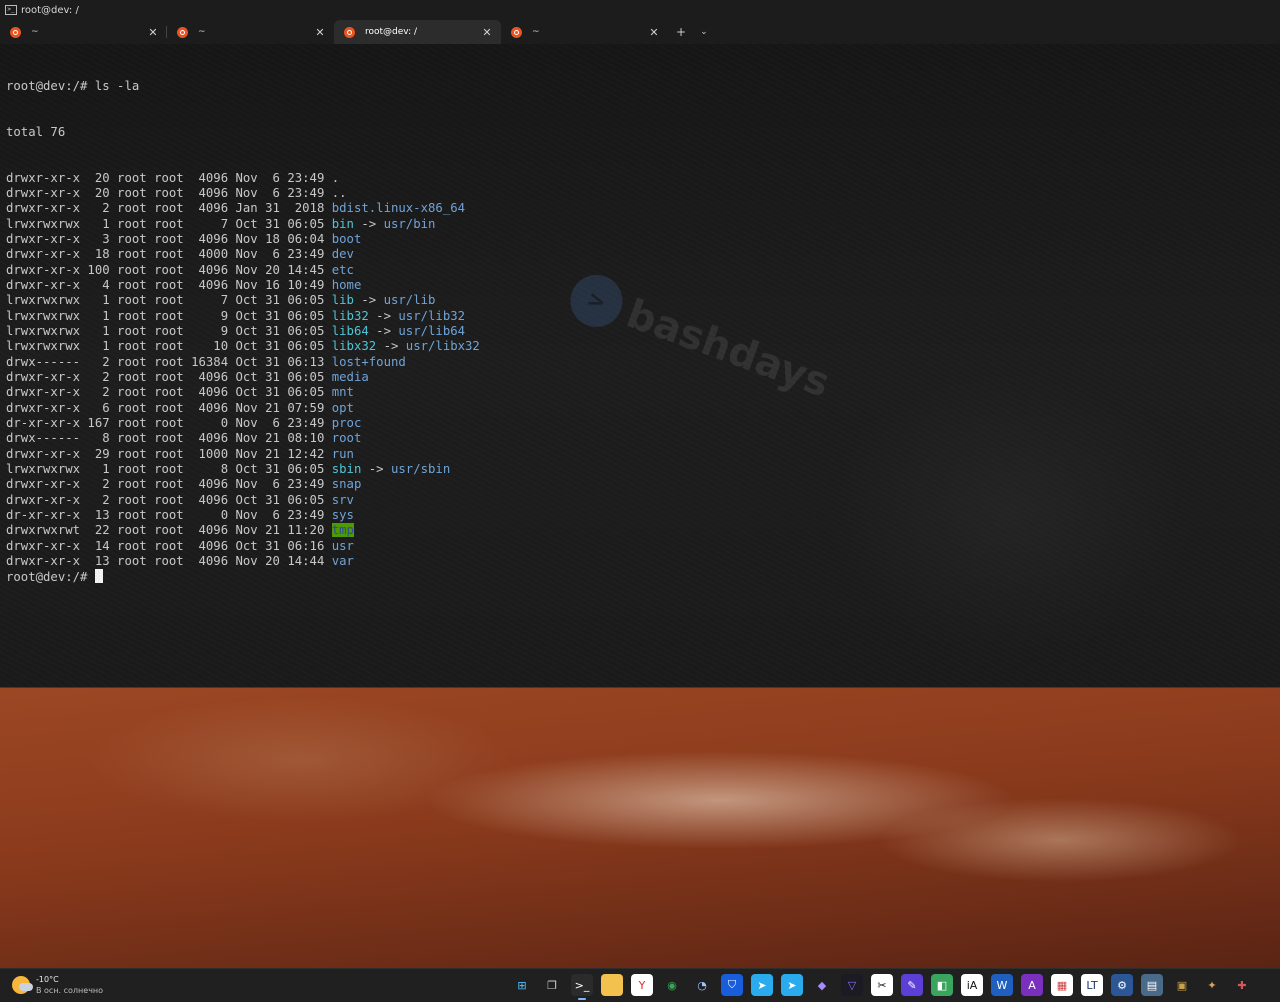 The height and width of the screenshot is (1002, 1280). What do you see at coordinates (852, 985) in the screenshot?
I see `proton-vpn-icon: ▽` at bounding box center [852, 985].